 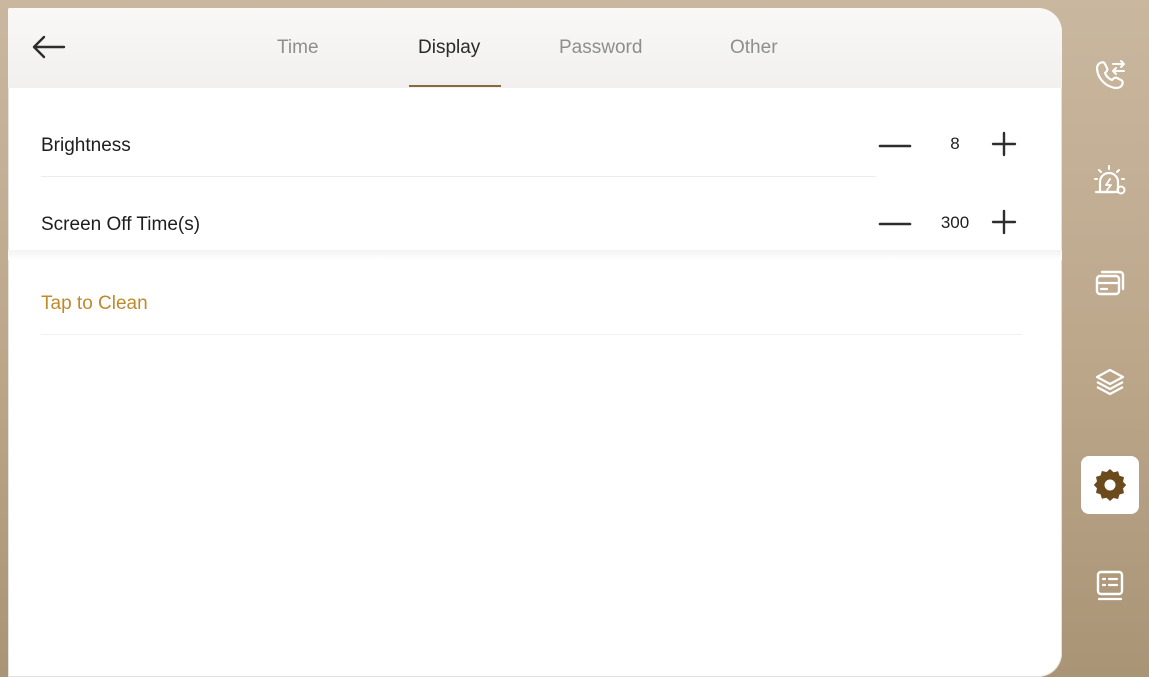 I want to click on tab-bar: Time Display Password Other, so click(x=535, y=48).